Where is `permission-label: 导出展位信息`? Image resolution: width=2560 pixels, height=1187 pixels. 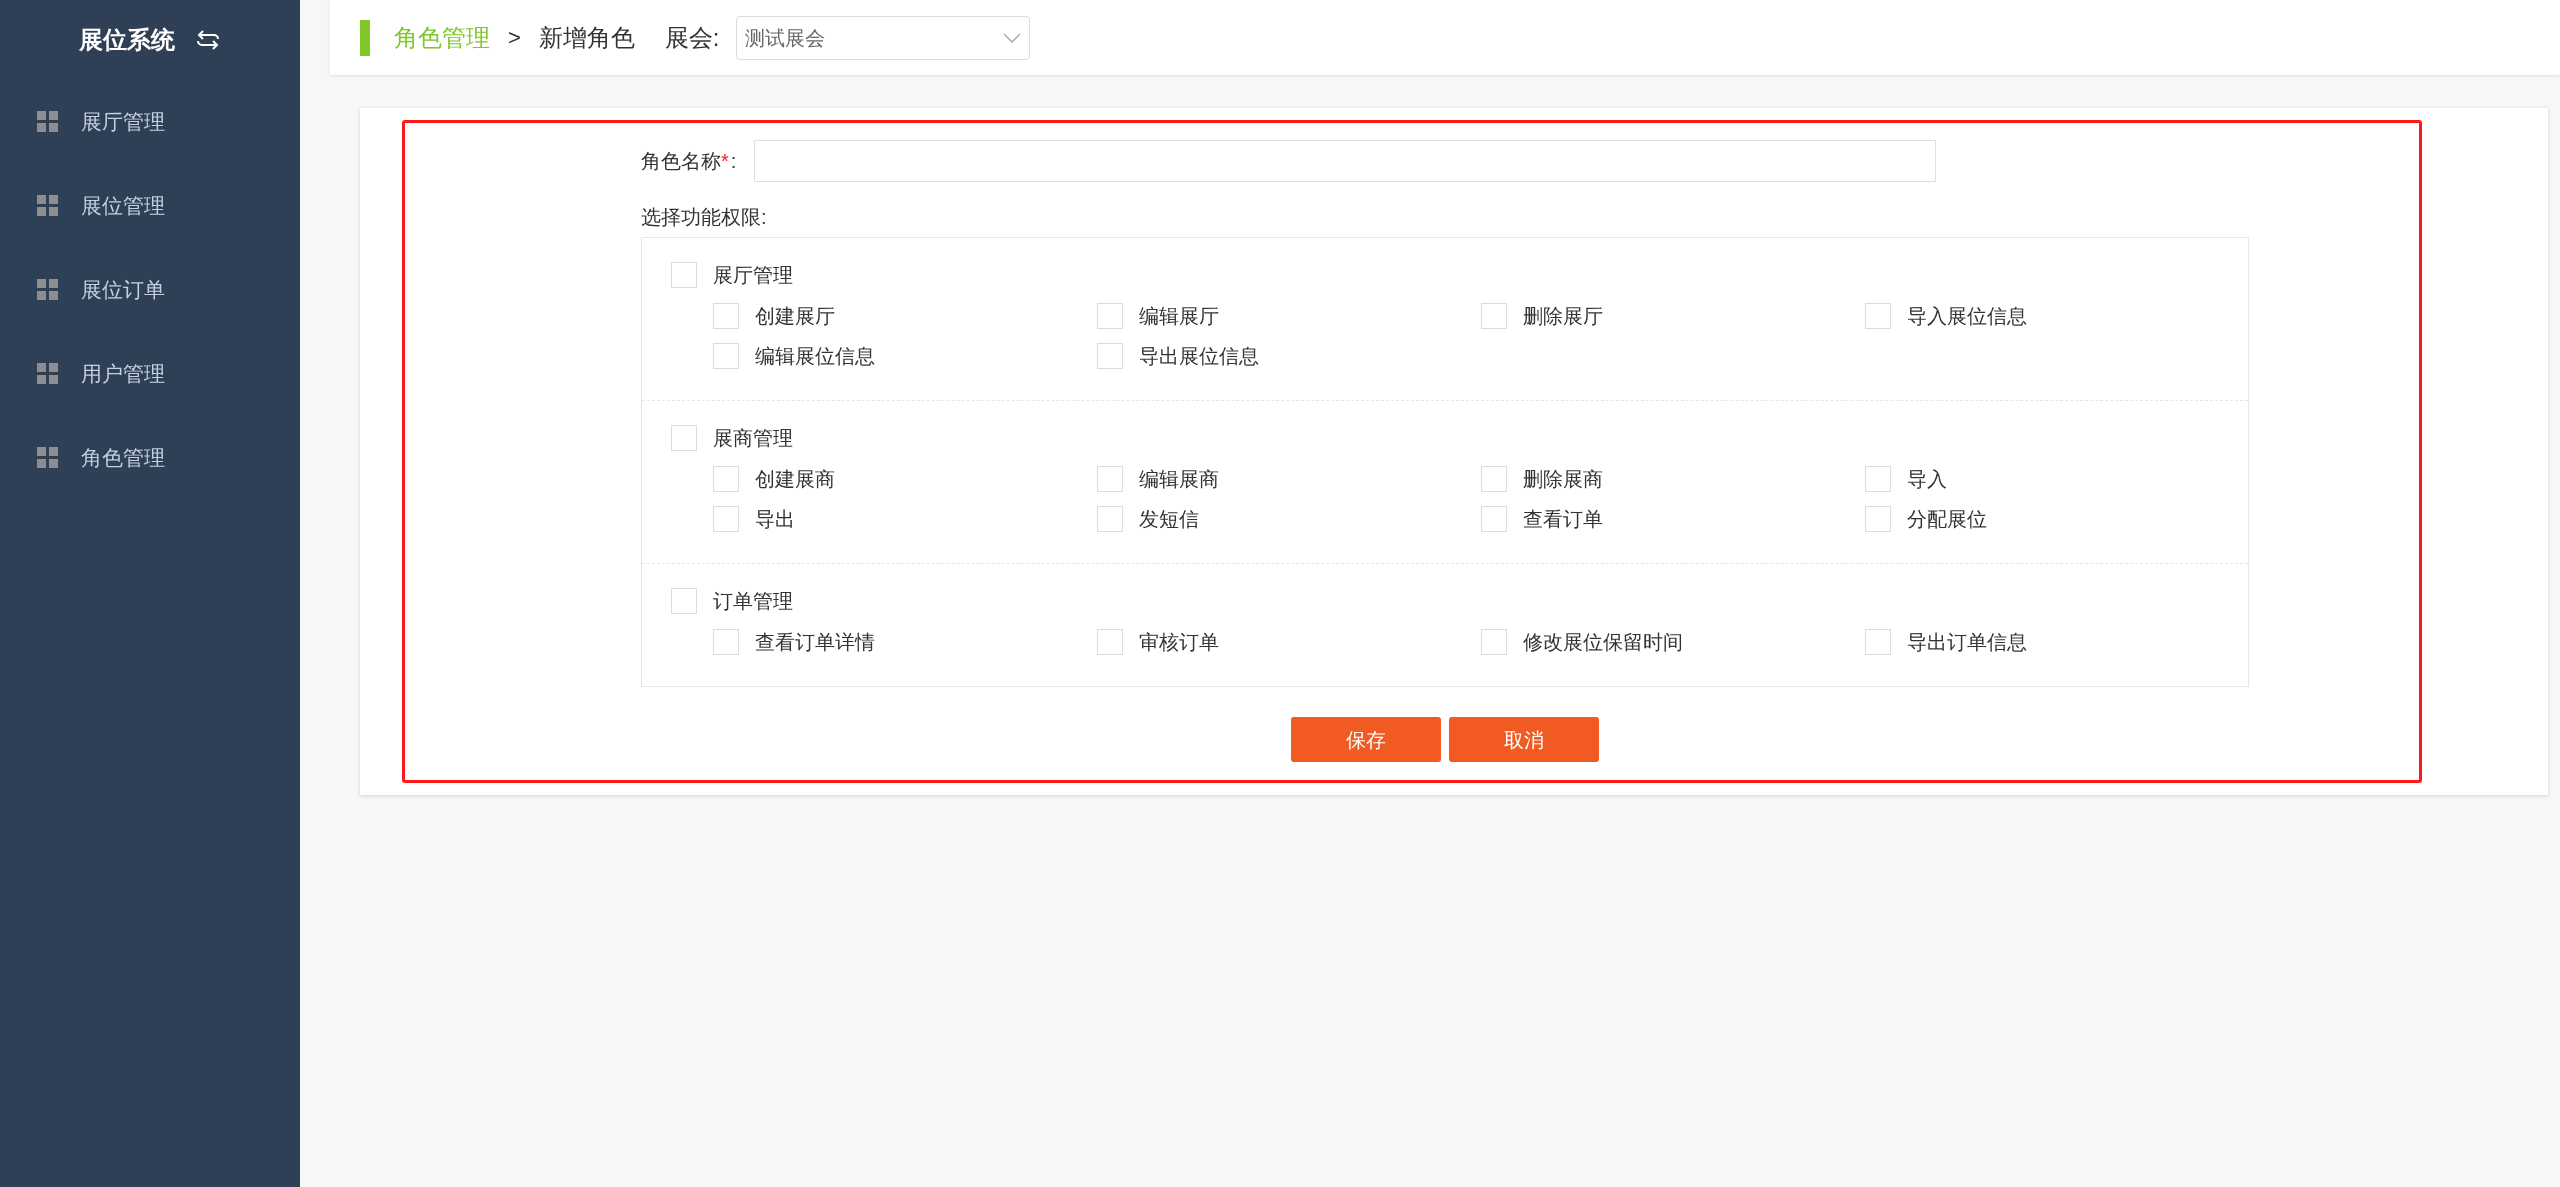 permission-label: 导出展位信息 is located at coordinates (1199, 356).